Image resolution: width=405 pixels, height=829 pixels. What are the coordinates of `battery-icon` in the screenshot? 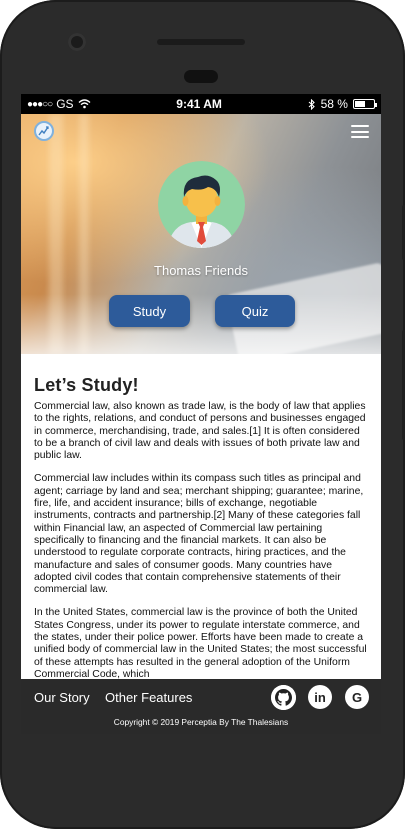 It's located at (364, 104).